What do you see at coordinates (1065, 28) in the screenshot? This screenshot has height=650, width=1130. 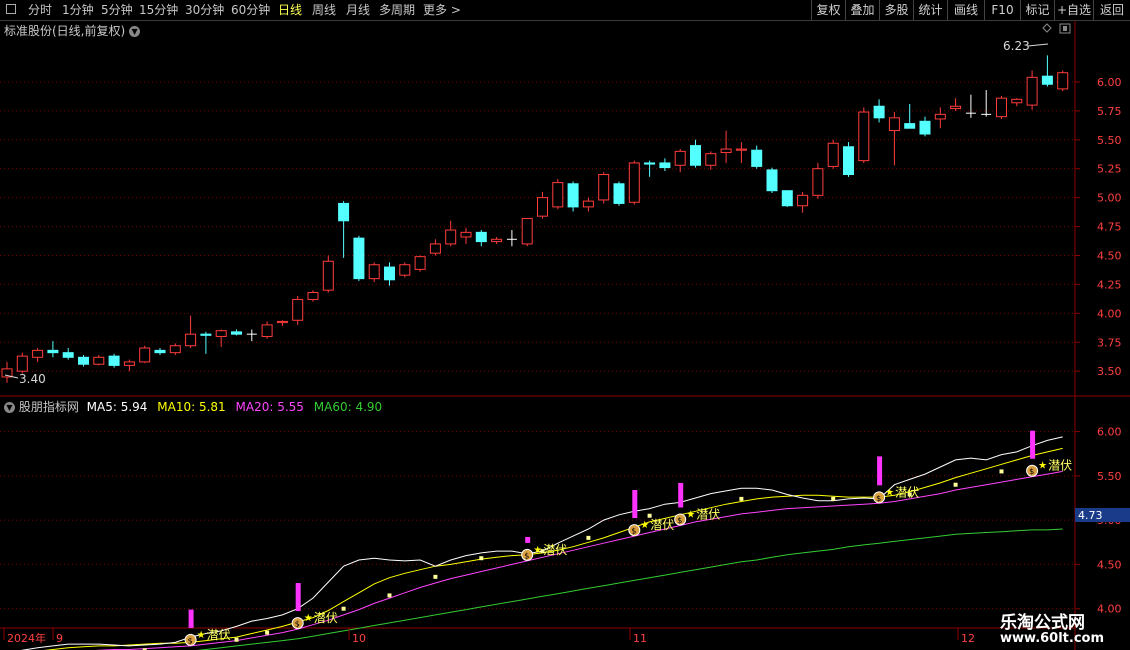 I see `panel-toggle-icon` at bounding box center [1065, 28].